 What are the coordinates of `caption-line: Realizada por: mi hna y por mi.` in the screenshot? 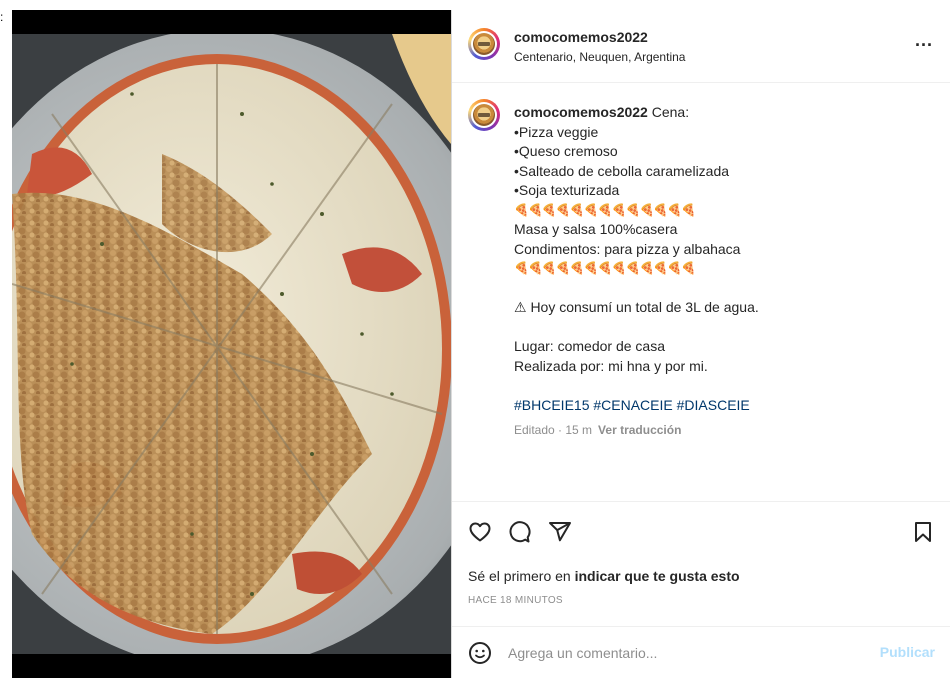 It's located at (611, 365).